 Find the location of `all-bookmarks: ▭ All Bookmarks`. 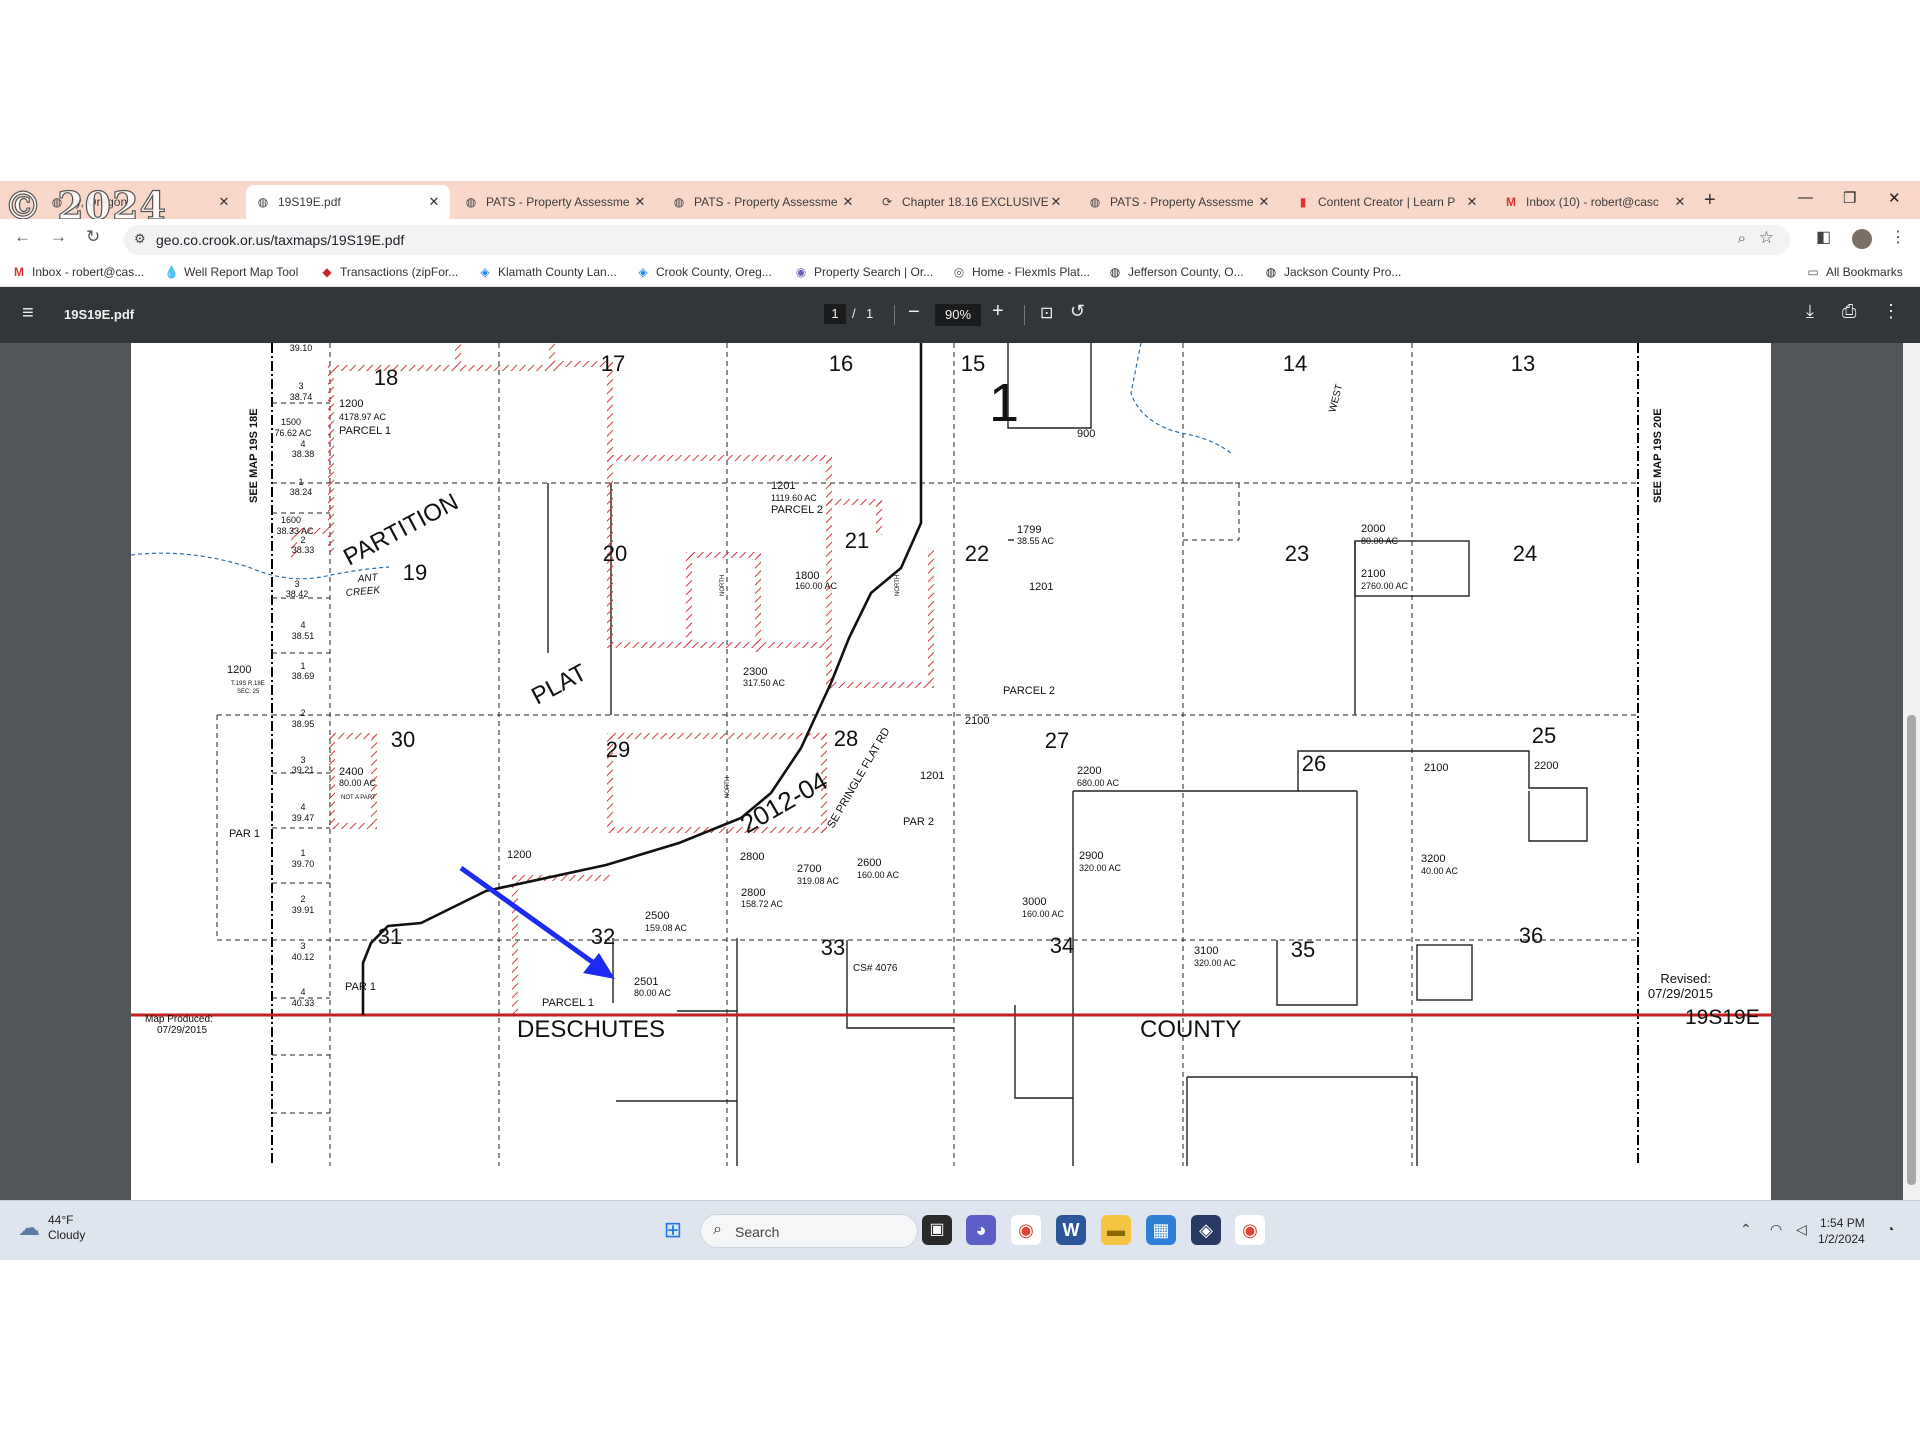

all-bookmarks: ▭ All Bookmarks is located at coordinates (1854, 272).